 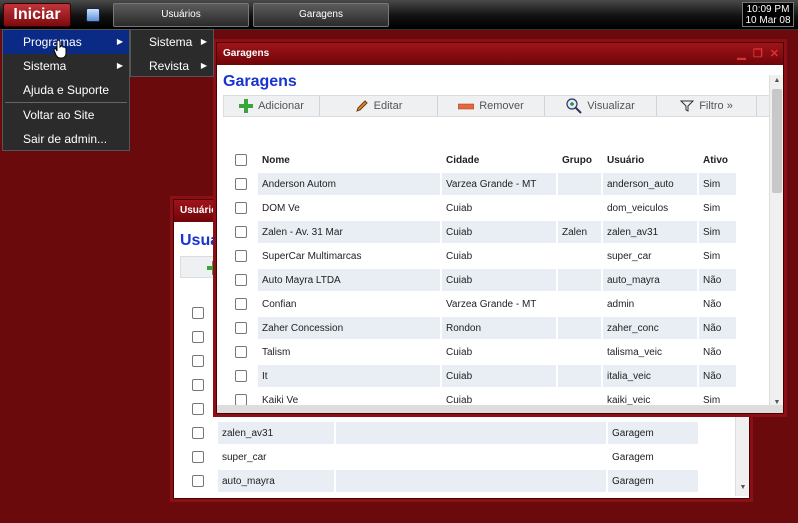 I want to click on table-row: zalen_av31 Garagem, so click(x=443, y=433).